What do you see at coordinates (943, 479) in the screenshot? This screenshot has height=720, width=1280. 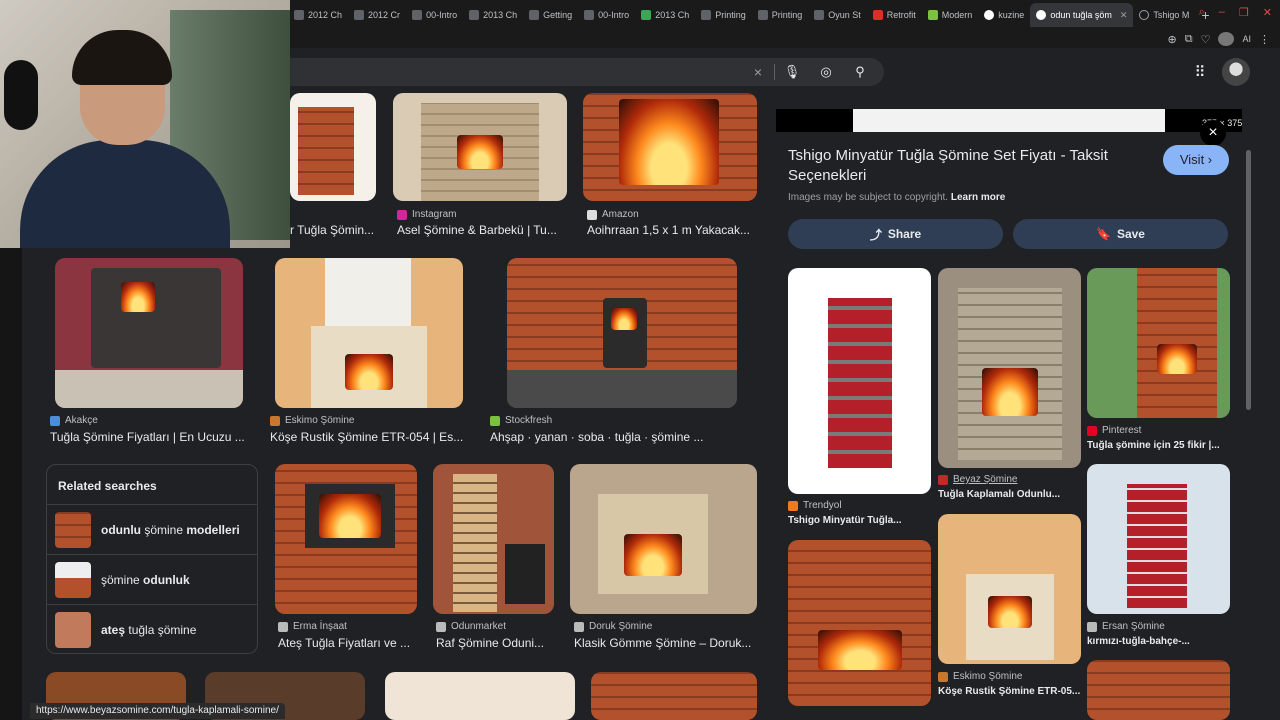 I see `beyaz-icon` at bounding box center [943, 479].